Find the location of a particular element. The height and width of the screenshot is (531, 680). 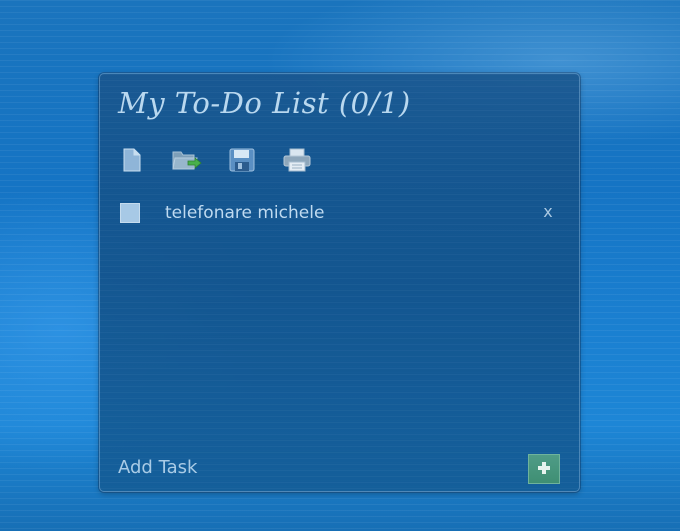

task-item: telefonare michele x is located at coordinates (340, 213).